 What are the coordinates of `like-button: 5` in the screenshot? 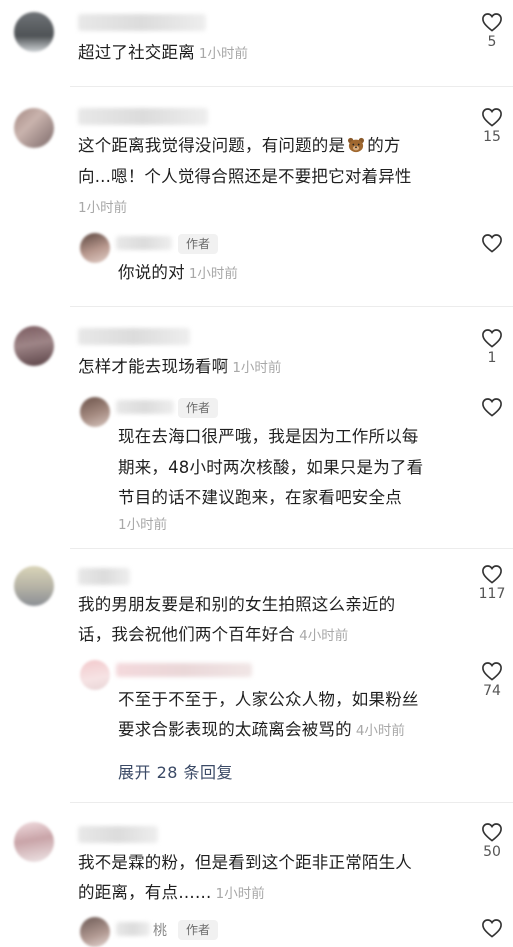 It's located at (492, 31).